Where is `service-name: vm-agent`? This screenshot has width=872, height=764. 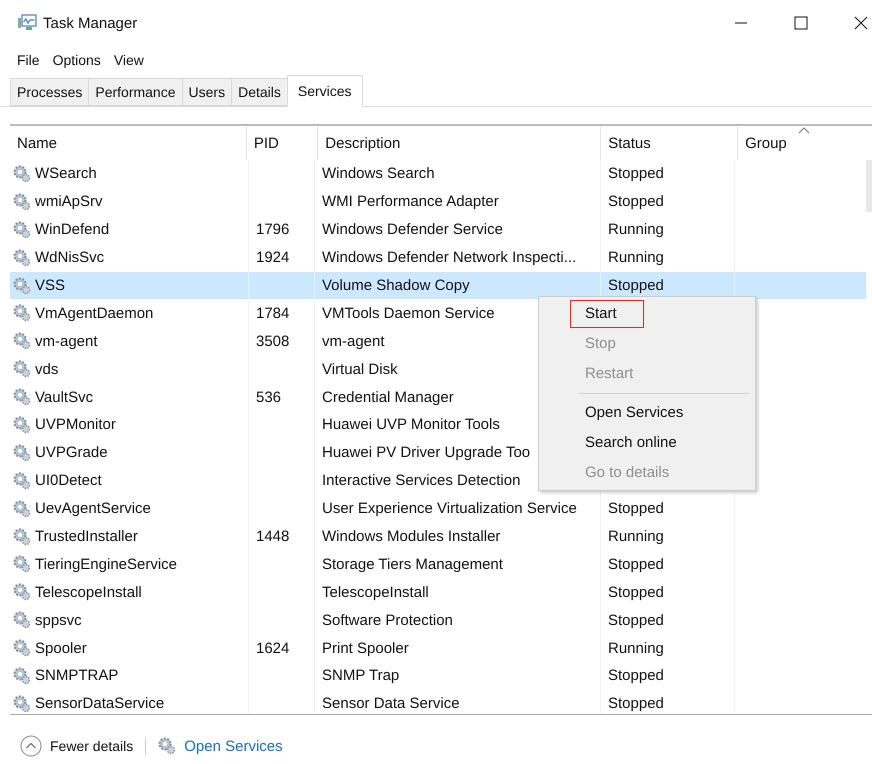 service-name: vm-agent is located at coordinates (66, 341).